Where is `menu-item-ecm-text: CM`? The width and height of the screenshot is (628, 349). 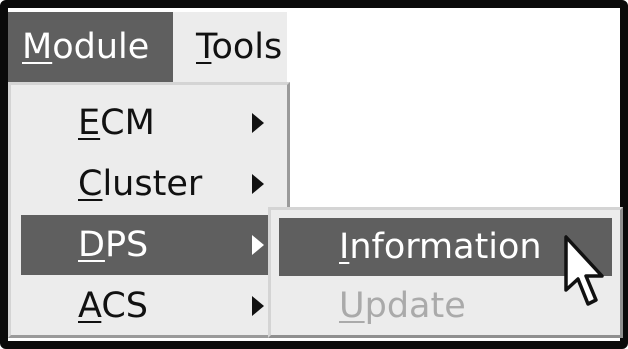 menu-item-ecm-text: CM is located at coordinates (127, 123).